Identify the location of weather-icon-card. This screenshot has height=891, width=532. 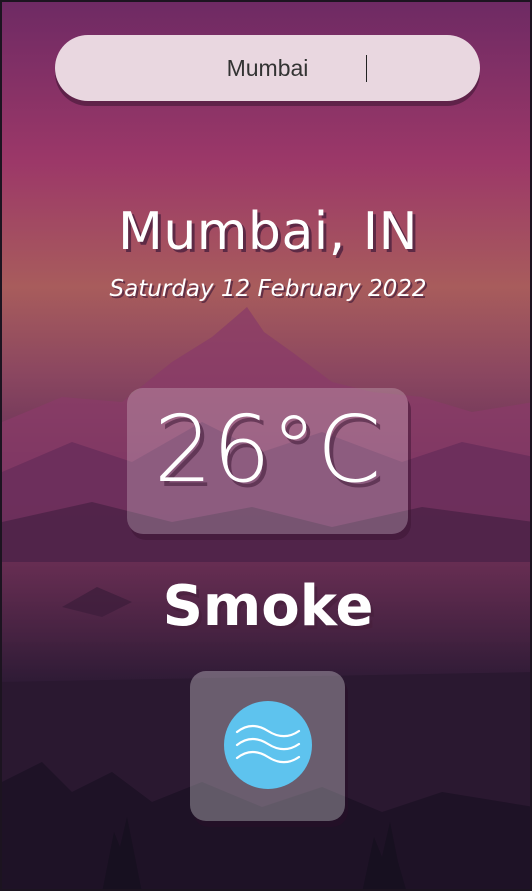
(267, 746).